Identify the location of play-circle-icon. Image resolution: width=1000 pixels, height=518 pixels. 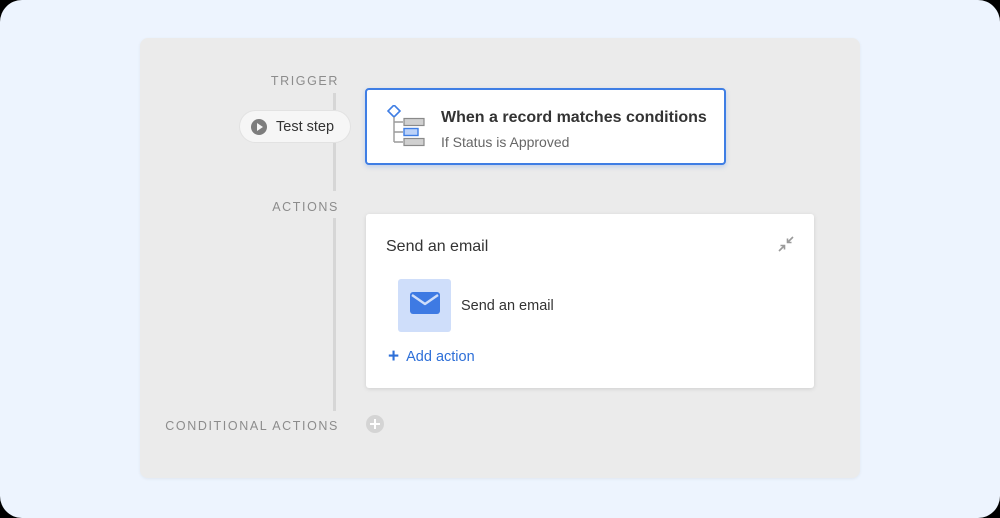
(259, 126).